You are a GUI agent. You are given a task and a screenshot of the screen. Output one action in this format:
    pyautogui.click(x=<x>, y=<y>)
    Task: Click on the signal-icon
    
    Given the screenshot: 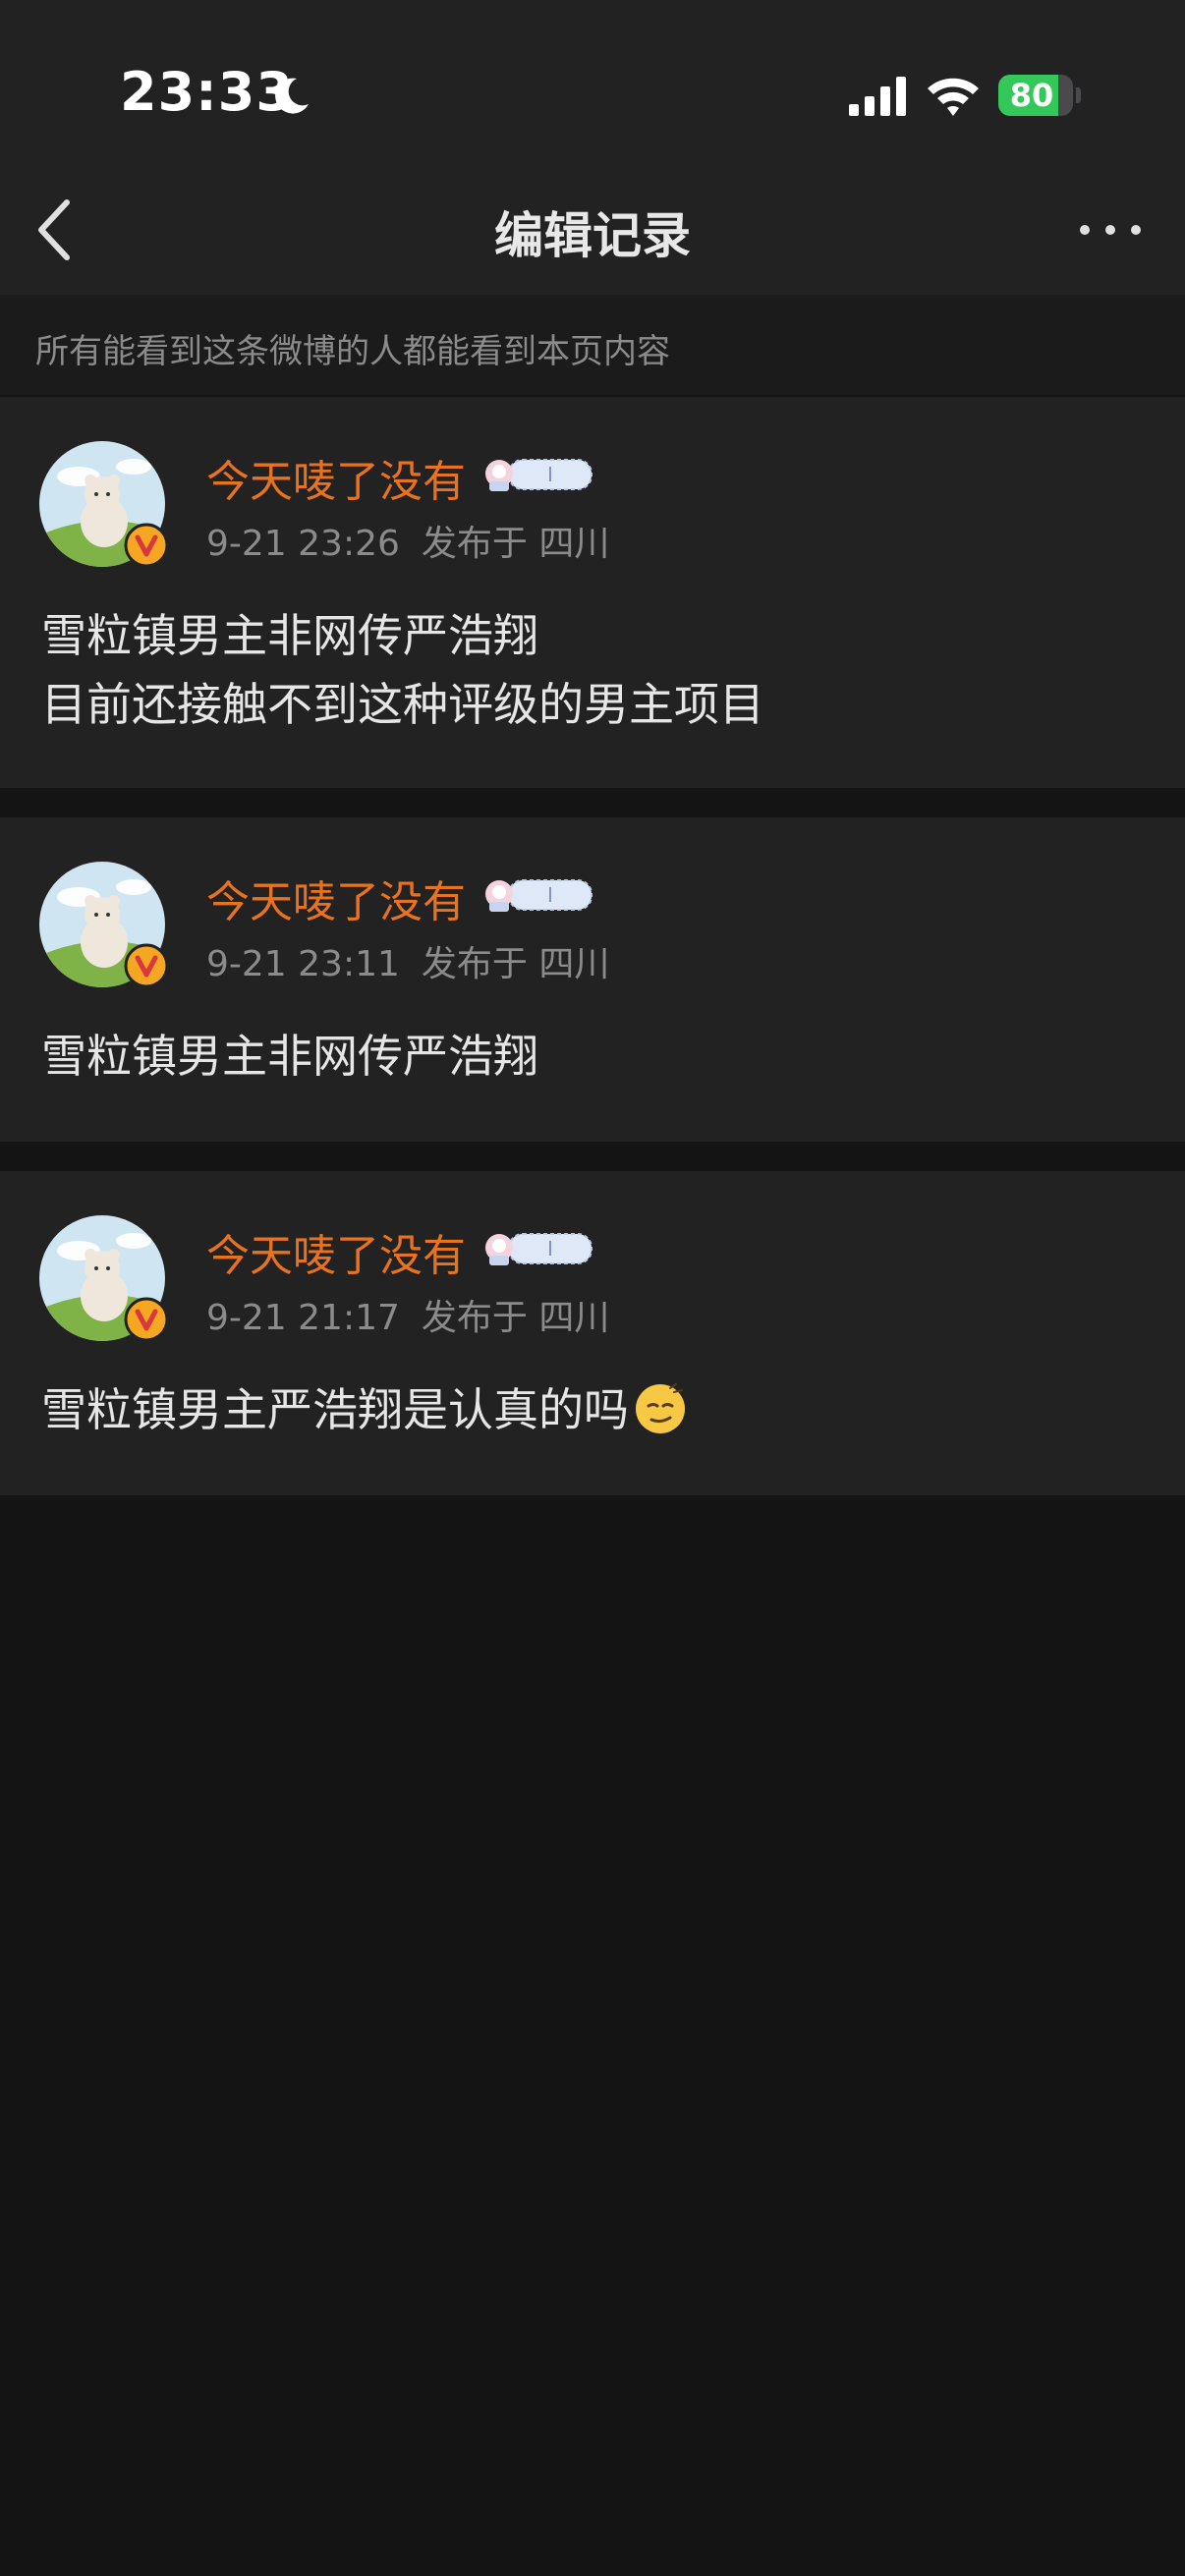 What is the action you would take?
    pyautogui.click(x=878, y=96)
    